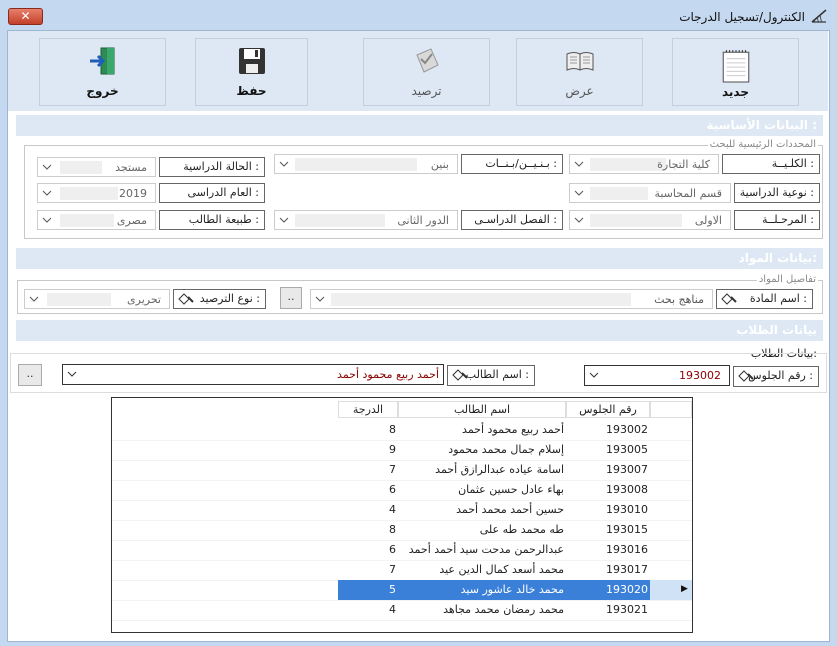  What do you see at coordinates (608, 409) in the screenshot?
I see `header-seat-number: رقم الجلوس` at bounding box center [608, 409].